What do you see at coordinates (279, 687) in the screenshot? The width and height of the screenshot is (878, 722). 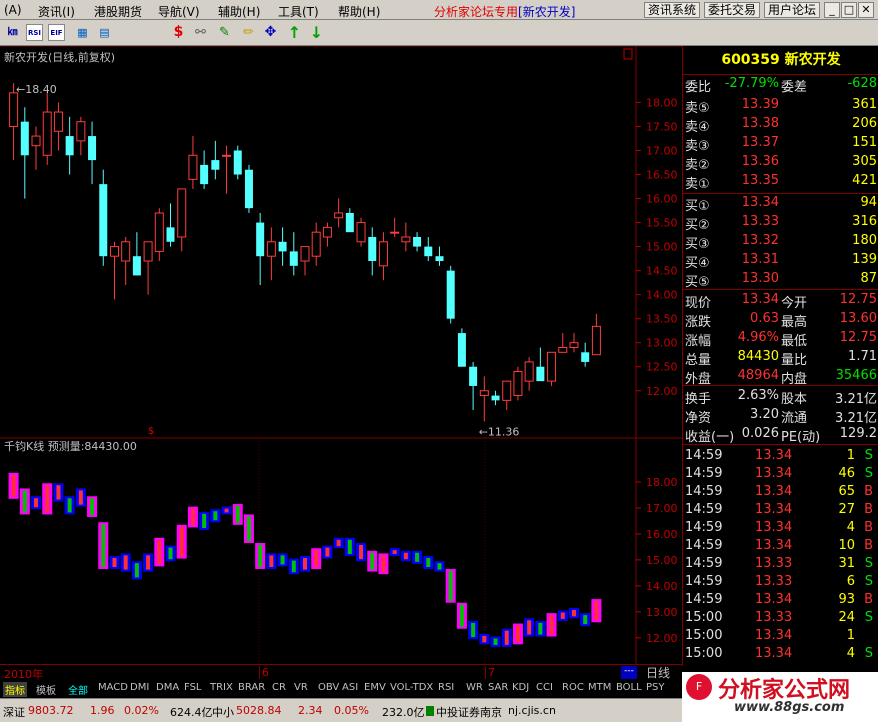 I see `indicator-tab: CR` at bounding box center [279, 687].